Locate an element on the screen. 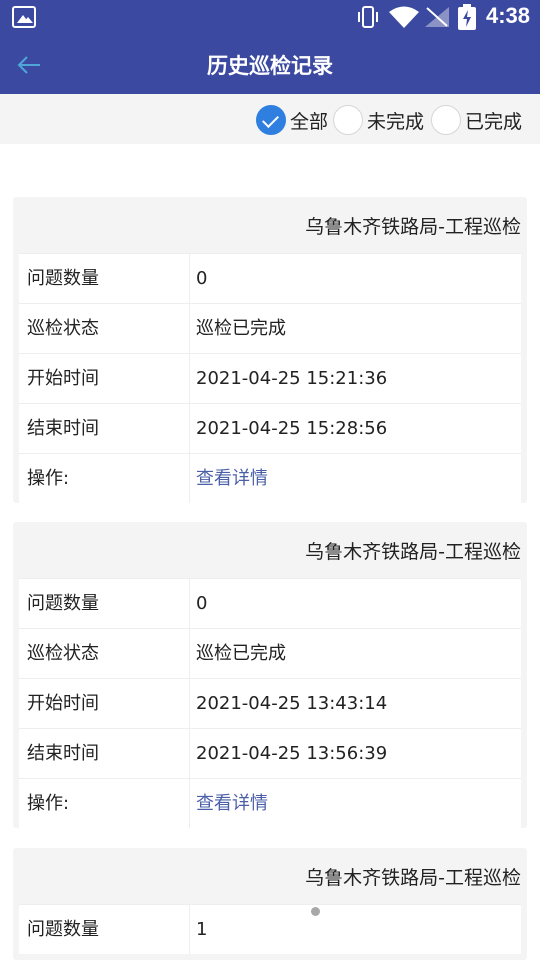 The height and width of the screenshot is (960, 540). record-row: 结束时间 2021-04-25 15:28:56 is located at coordinates (270, 428).